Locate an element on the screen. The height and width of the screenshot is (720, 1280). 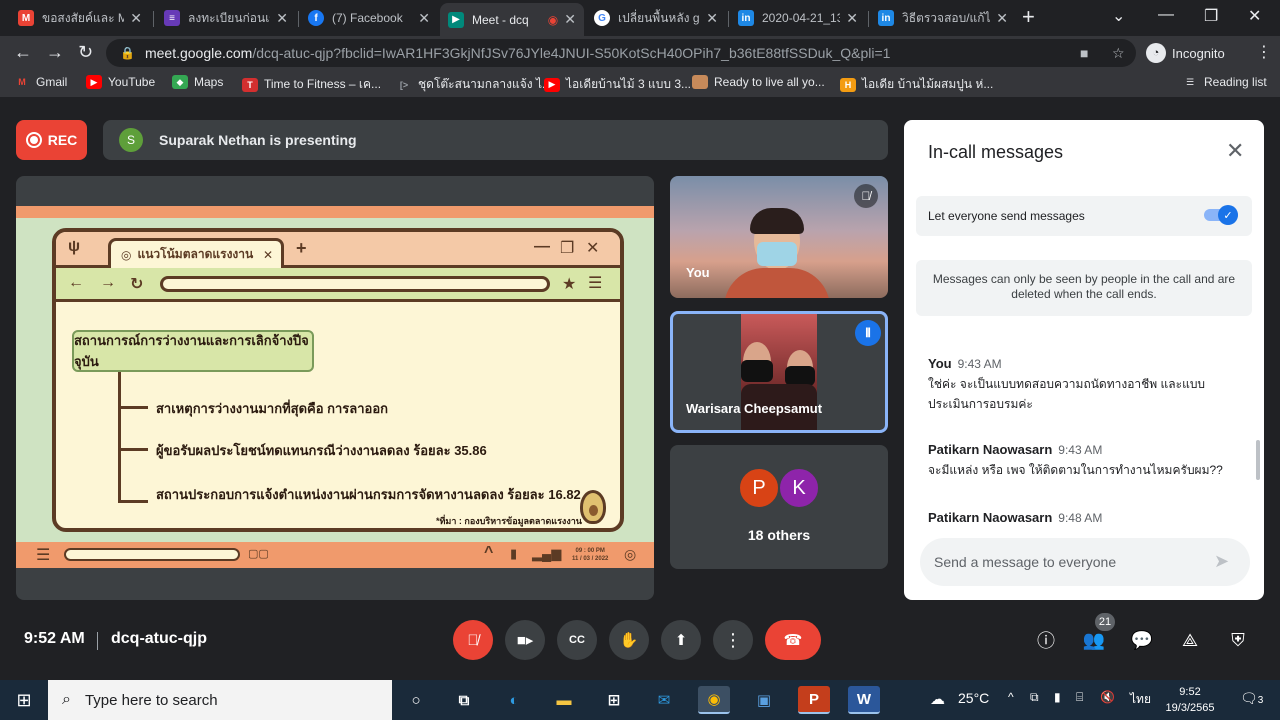
task-view-icon: ⧉ is located at coordinates (464, 700).